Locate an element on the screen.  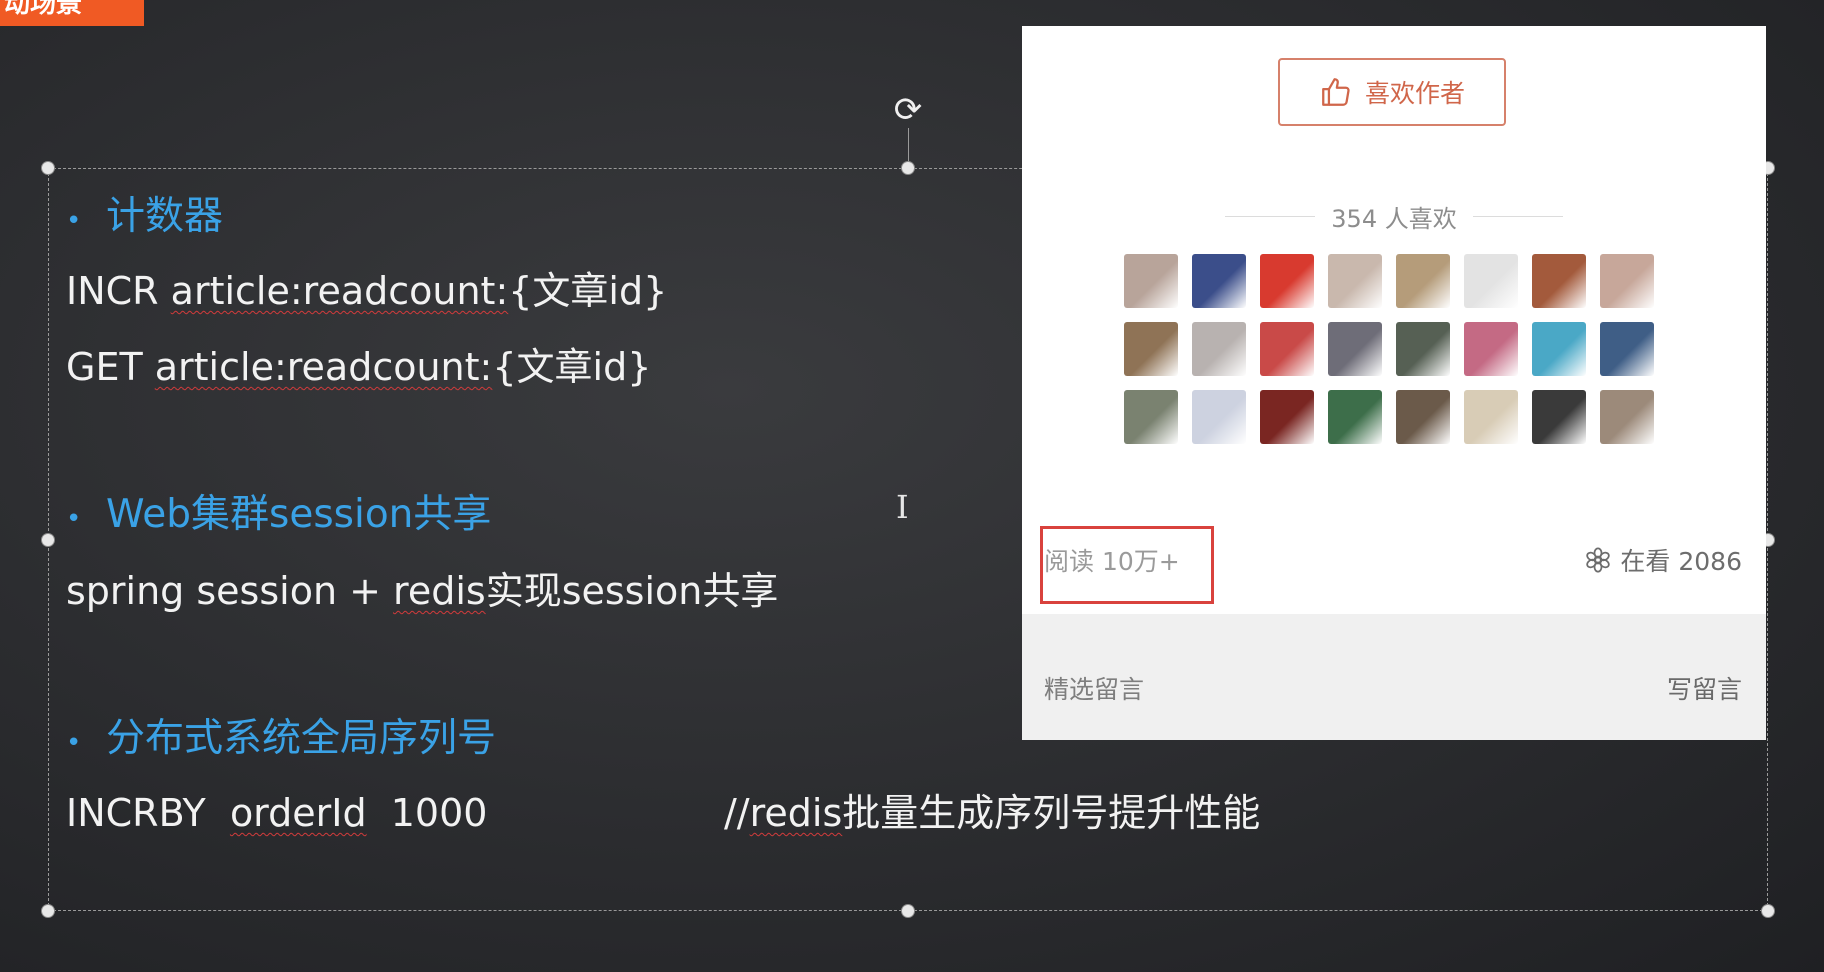
resize-handle-bottom is located at coordinates (908, 911).